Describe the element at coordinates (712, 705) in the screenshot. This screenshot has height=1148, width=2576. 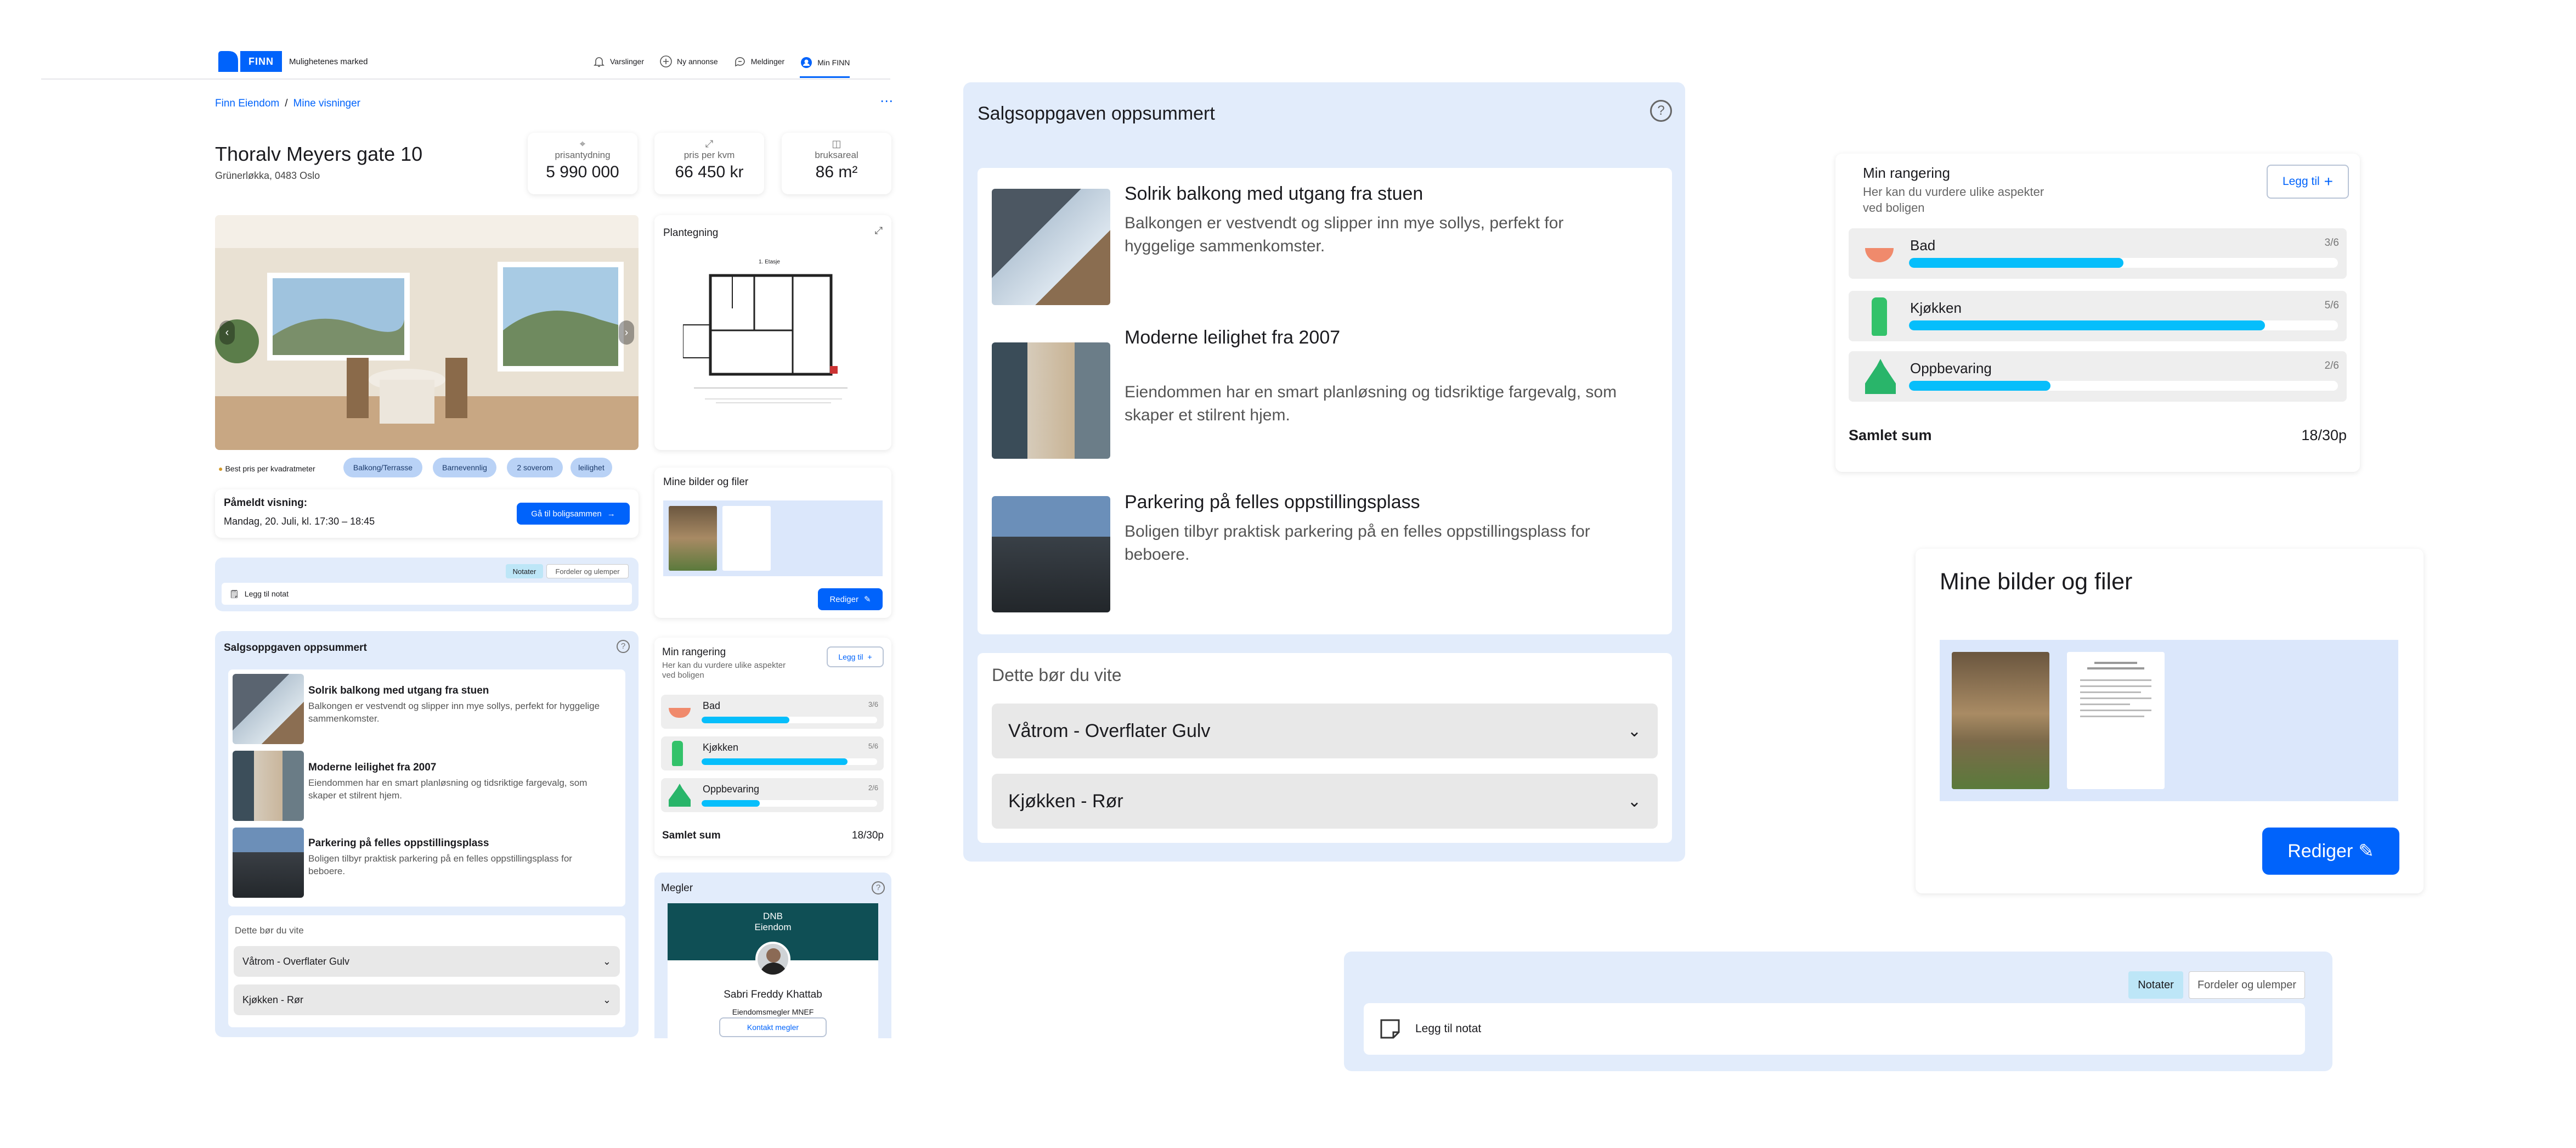
I see `ranking-label: Bad` at that location.